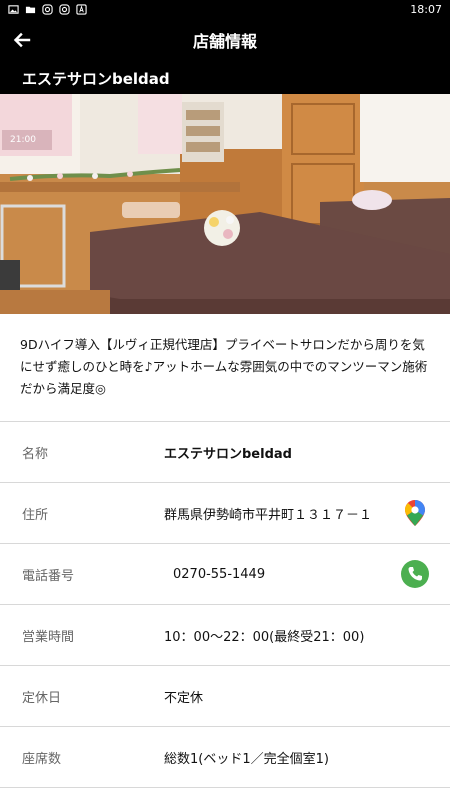  I want to click on info-row-phone: 電話番号 0270-55-1449, so click(225, 574).